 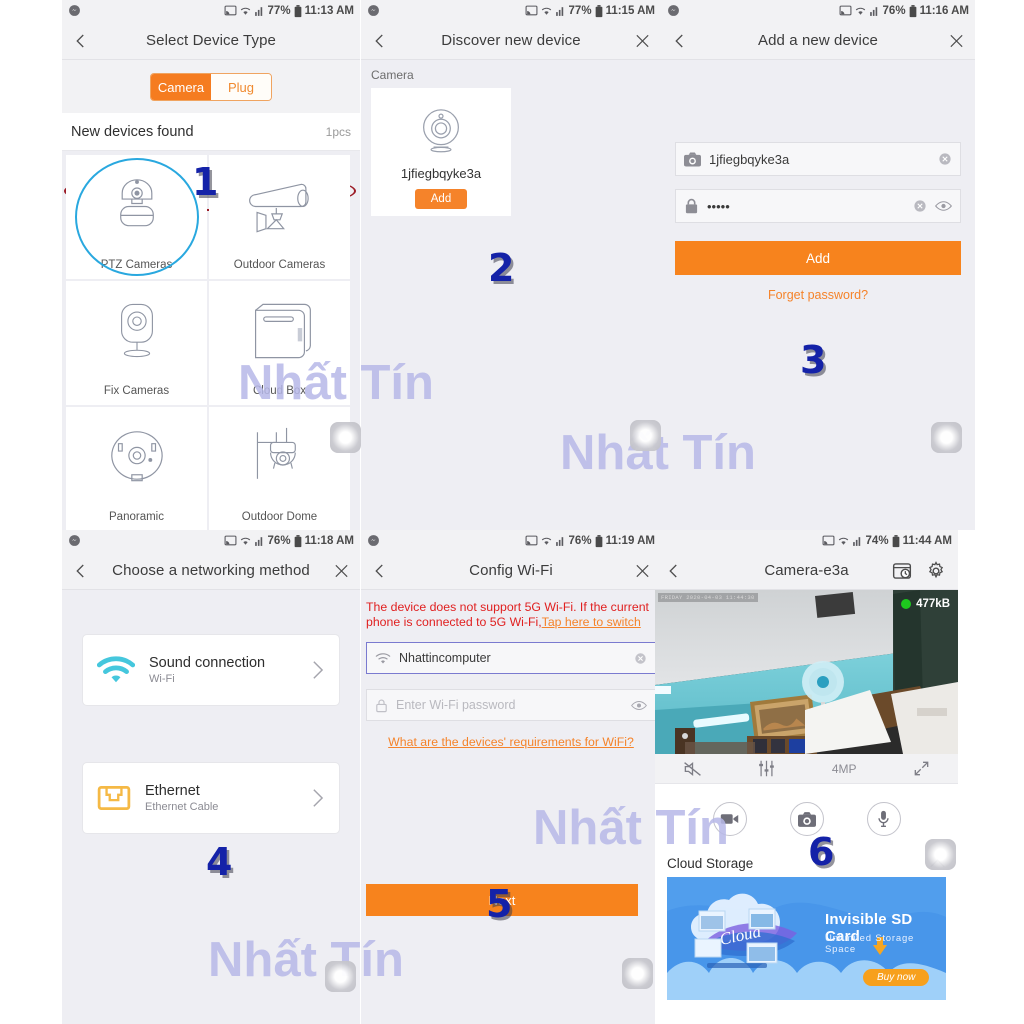 What do you see at coordinates (766, 768) in the screenshot?
I see `sliders-icon` at bounding box center [766, 768].